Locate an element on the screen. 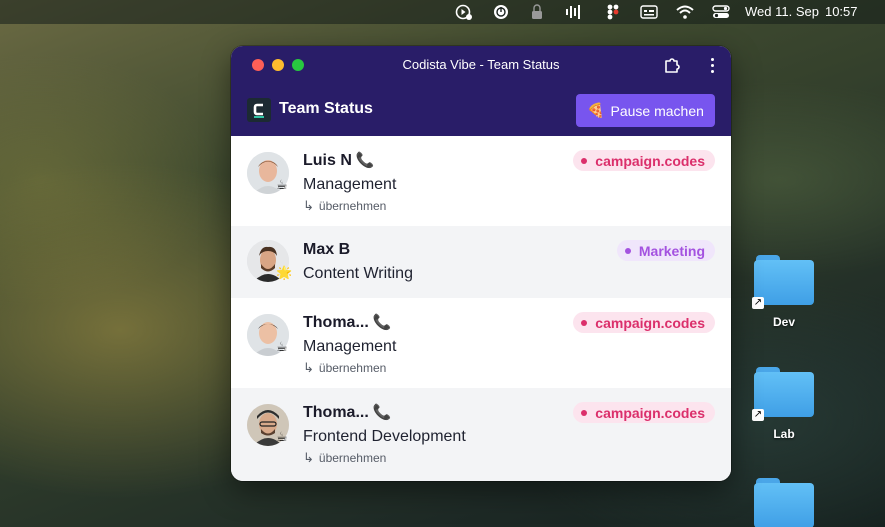 This screenshot has height=527, width=885. figma-icon is located at coordinates (613, 12).